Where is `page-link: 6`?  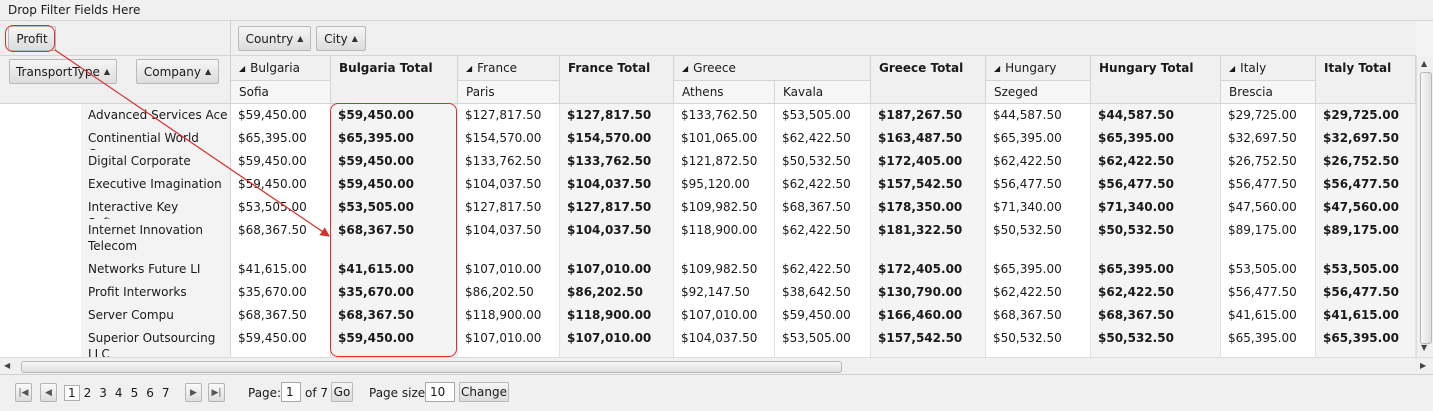
page-link: 6 is located at coordinates (150, 393).